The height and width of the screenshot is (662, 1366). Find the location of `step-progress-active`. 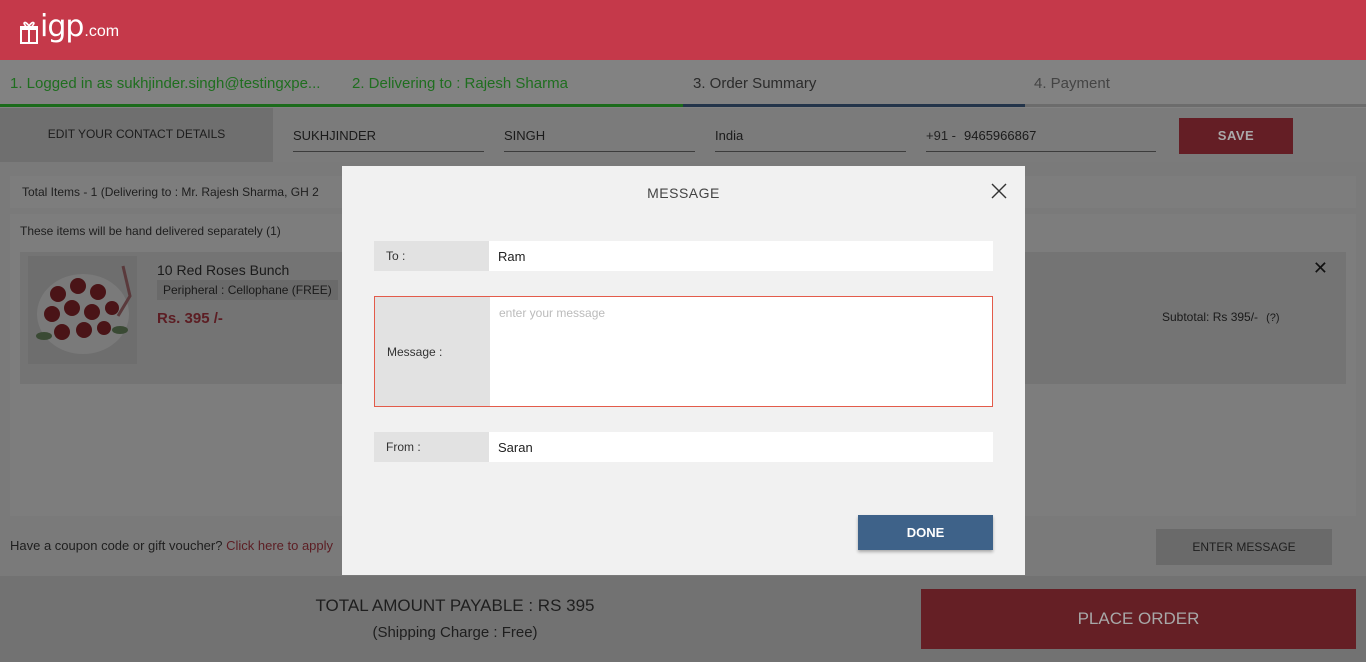

step-progress-active is located at coordinates (854, 105).